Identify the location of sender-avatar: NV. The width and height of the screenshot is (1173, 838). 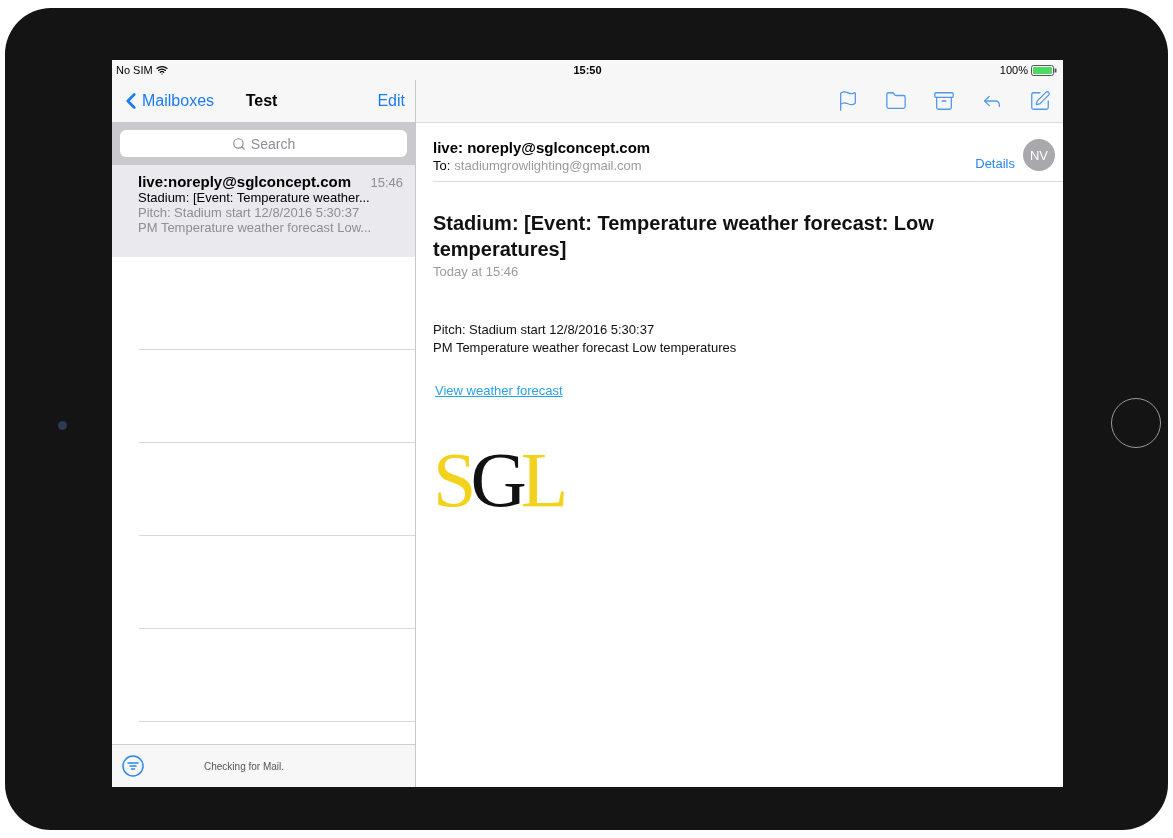
(1039, 155).